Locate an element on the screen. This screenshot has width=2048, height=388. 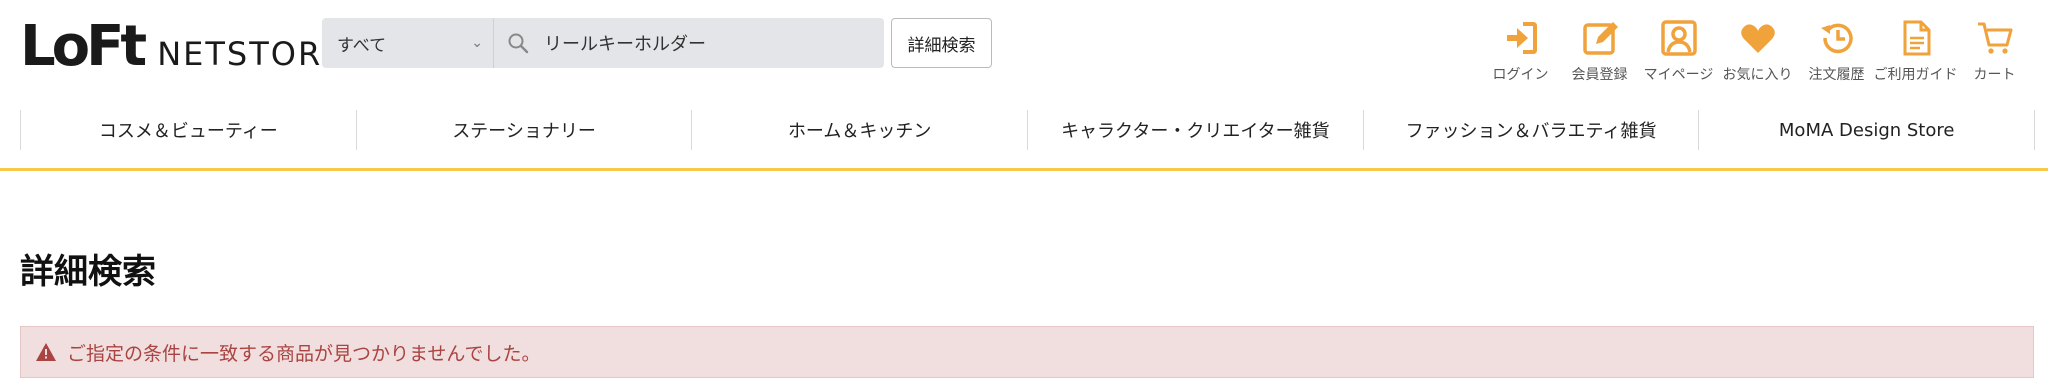
header-icon-menu: ログイン 会員登録 マイページ お気に入り 注文履歴 ご利用ガイド カート is located at coordinates (1757, 51).